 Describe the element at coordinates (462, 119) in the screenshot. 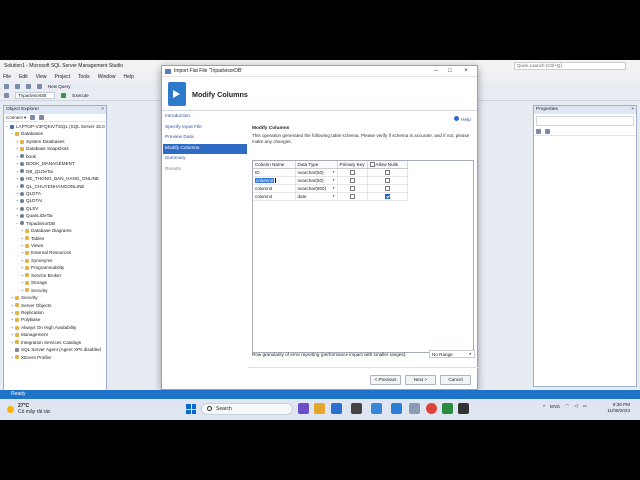

I see `help-link: Help` at that location.